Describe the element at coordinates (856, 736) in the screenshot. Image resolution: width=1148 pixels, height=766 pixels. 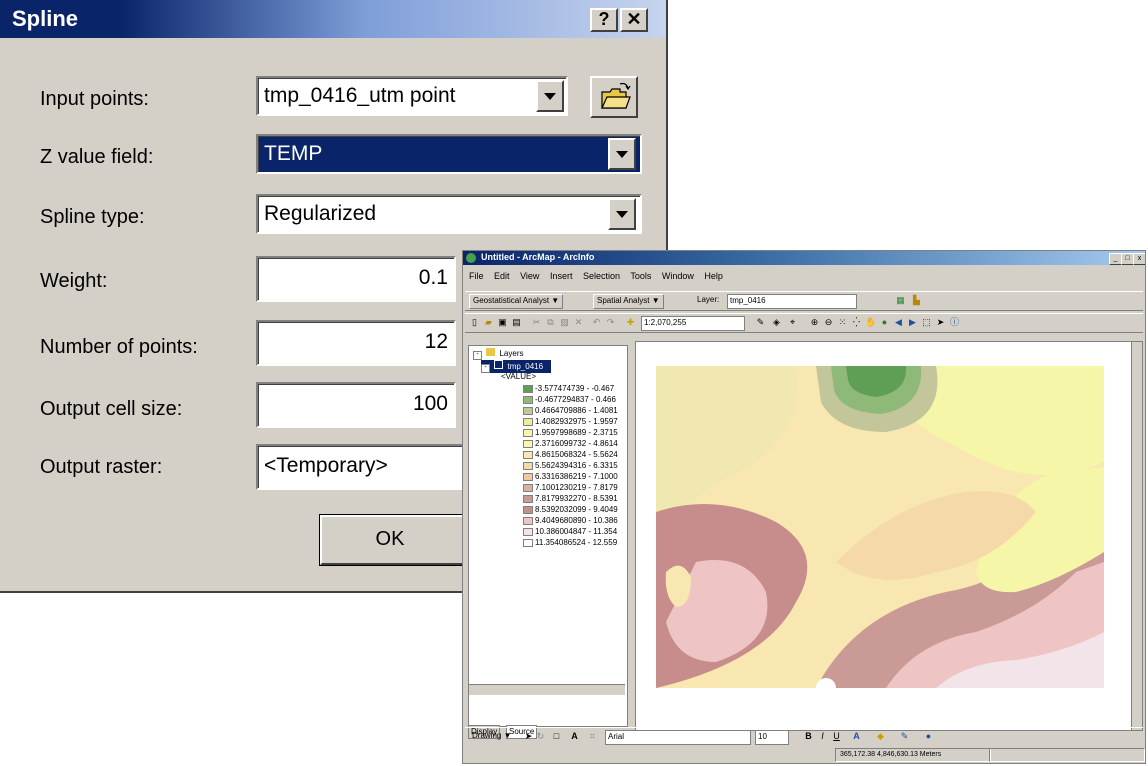
I see `font-color-icon: A` at that location.